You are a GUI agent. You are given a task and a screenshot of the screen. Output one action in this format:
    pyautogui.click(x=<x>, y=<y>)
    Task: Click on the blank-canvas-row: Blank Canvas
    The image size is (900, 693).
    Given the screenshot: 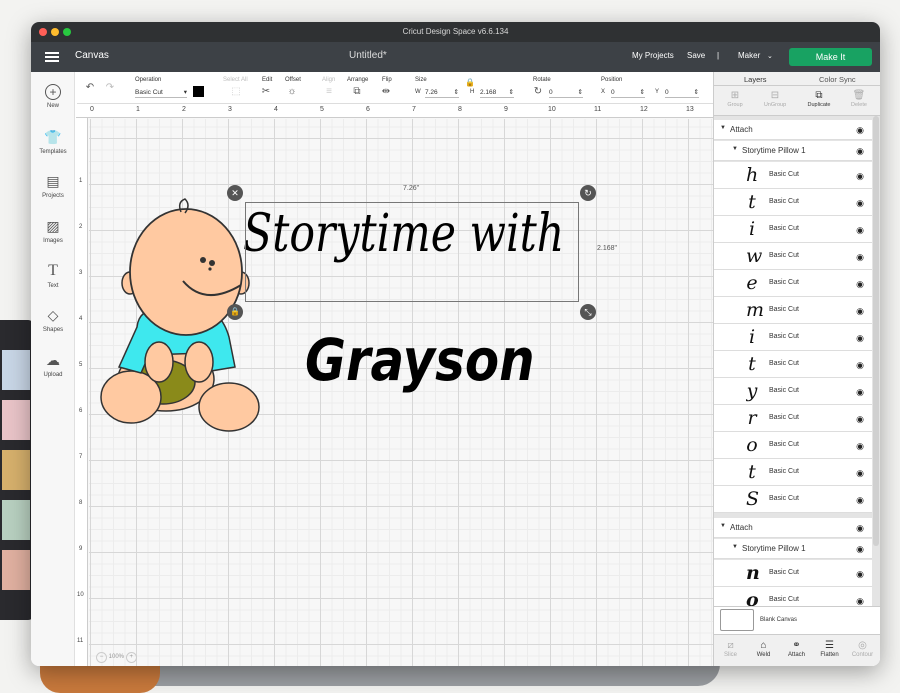 What is the action you would take?
    pyautogui.click(x=797, y=620)
    